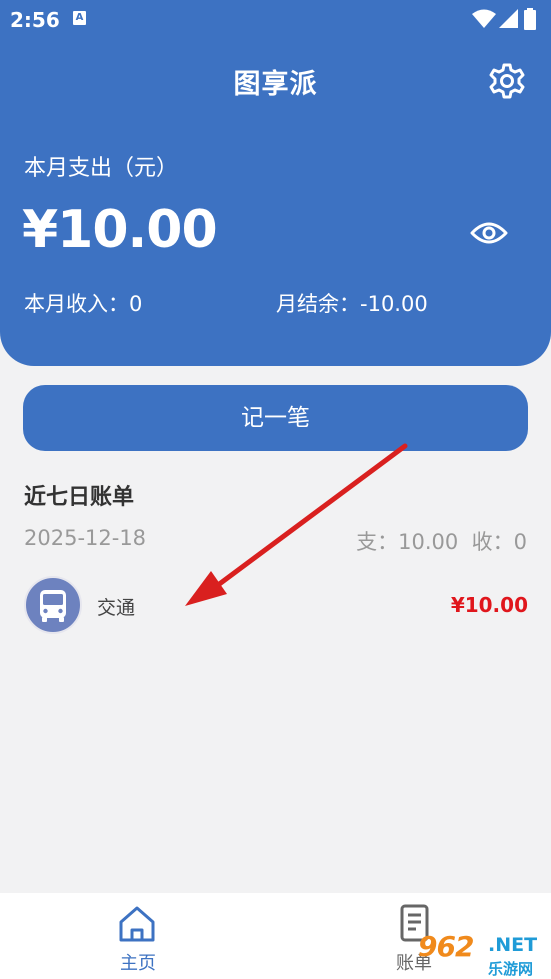 Image resolution: width=551 pixels, height=979 pixels. What do you see at coordinates (275, 20) in the screenshot?
I see `status-bar: 2:56 A` at bounding box center [275, 20].